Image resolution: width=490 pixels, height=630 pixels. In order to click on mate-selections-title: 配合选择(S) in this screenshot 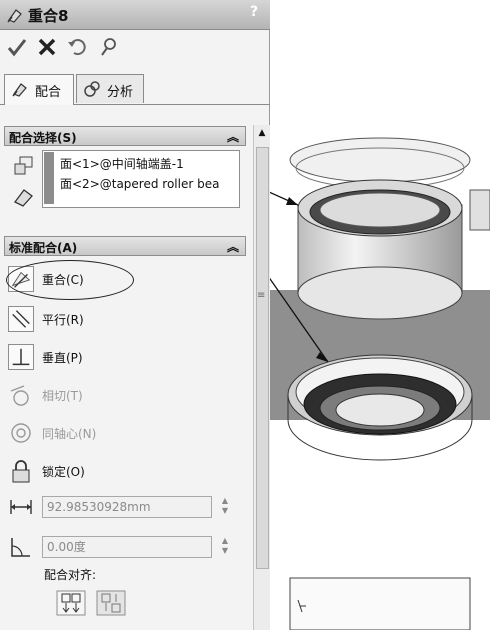, I will do `click(43, 138)`.